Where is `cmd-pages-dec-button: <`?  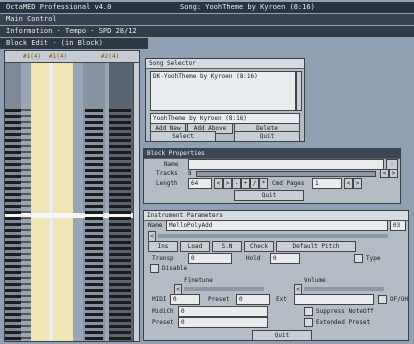
cmd-pages-dec-button: < is located at coordinates (348, 183).